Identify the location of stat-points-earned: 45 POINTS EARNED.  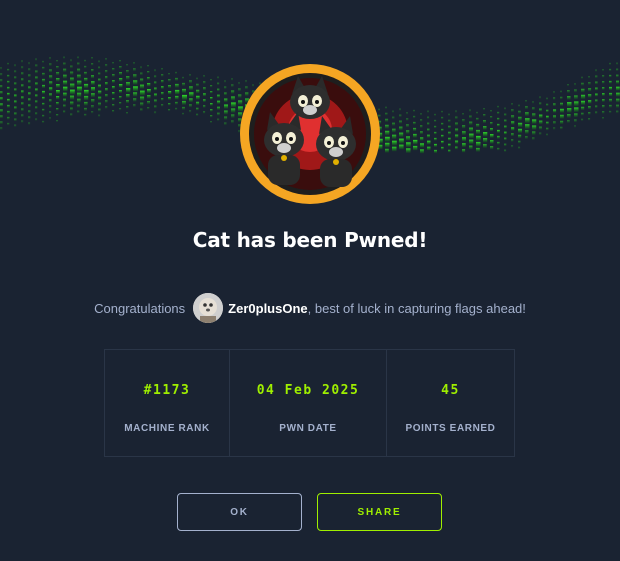
(450, 403).